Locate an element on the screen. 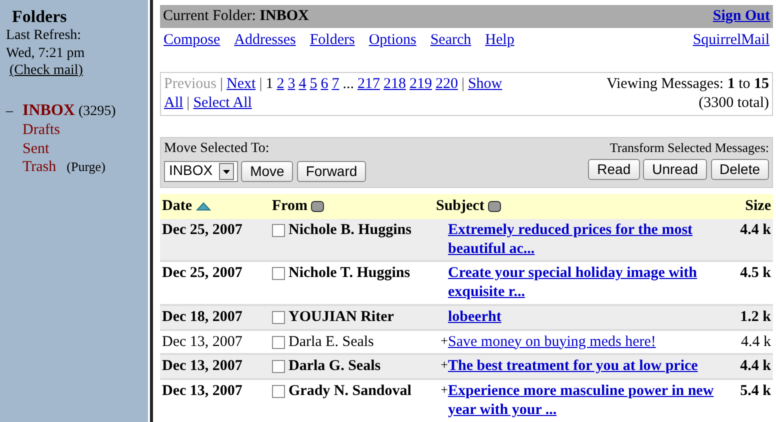 The width and height of the screenshot is (776, 422). action-button: Read is located at coordinates (614, 169).